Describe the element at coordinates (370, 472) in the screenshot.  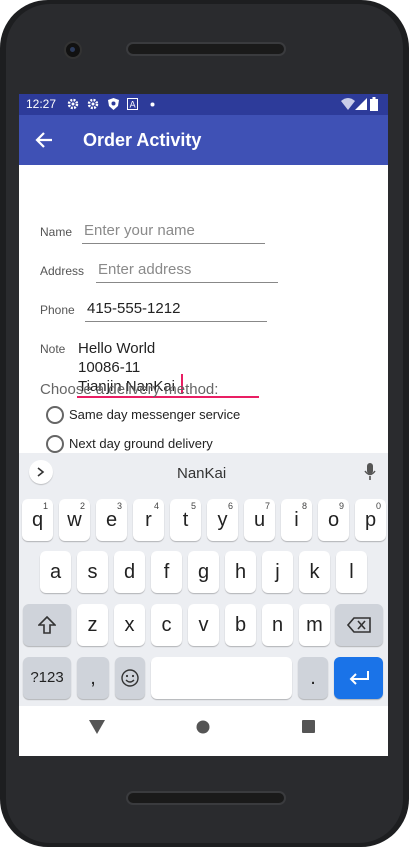
I see `microphone-icon` at that location.